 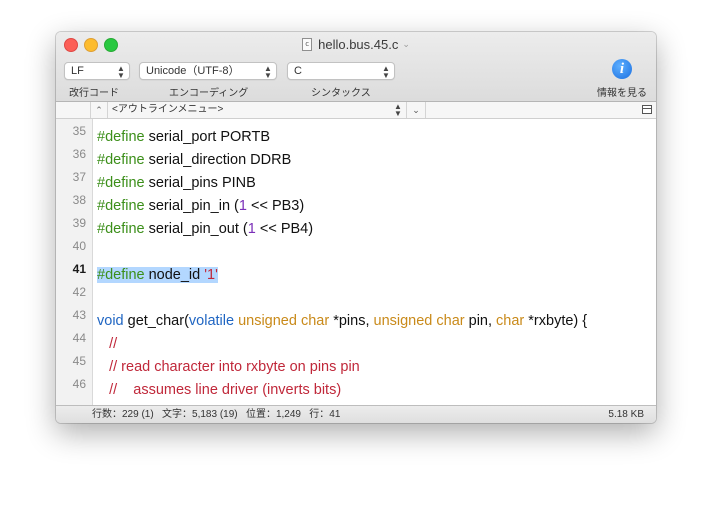 I want to click on code-text: pin,, so click(x=480, y=321).